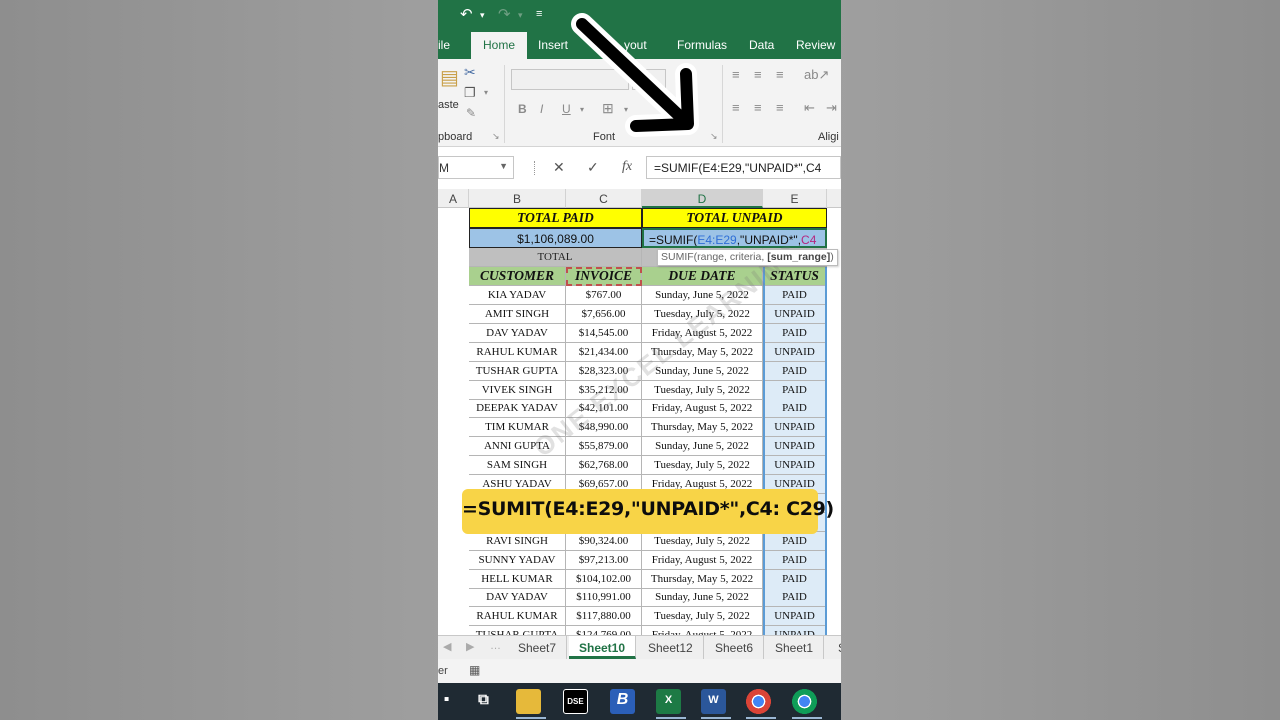 The width and height of the screenshot is (1280, 720). Describe the element at coordinates (503, 166) in the screenshot. I see `name-box-dropdown-icon: ▼` at that location.